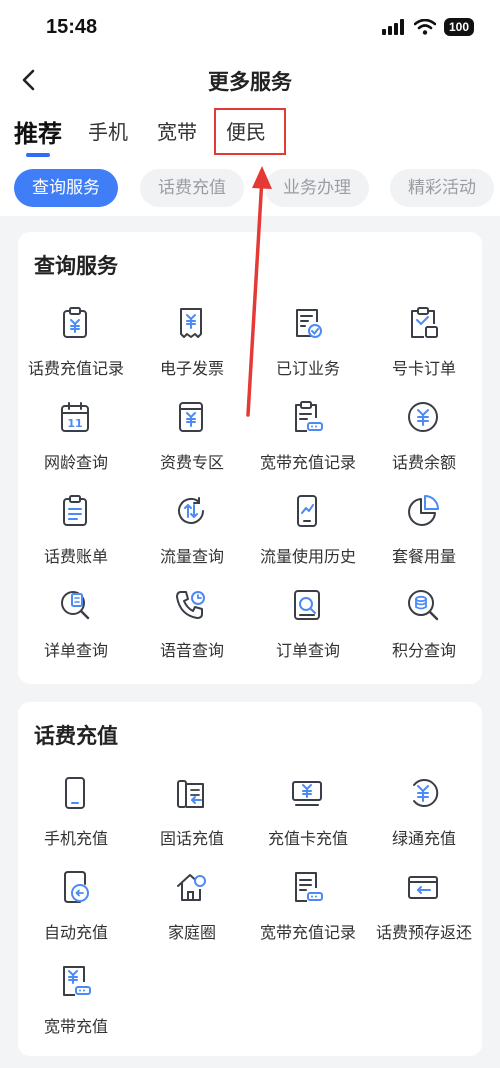 The image size is (500, 1068). Describe the element at coordinates (191, 323) in the screenshot. I see `receipt-yuan-icon` at that location.